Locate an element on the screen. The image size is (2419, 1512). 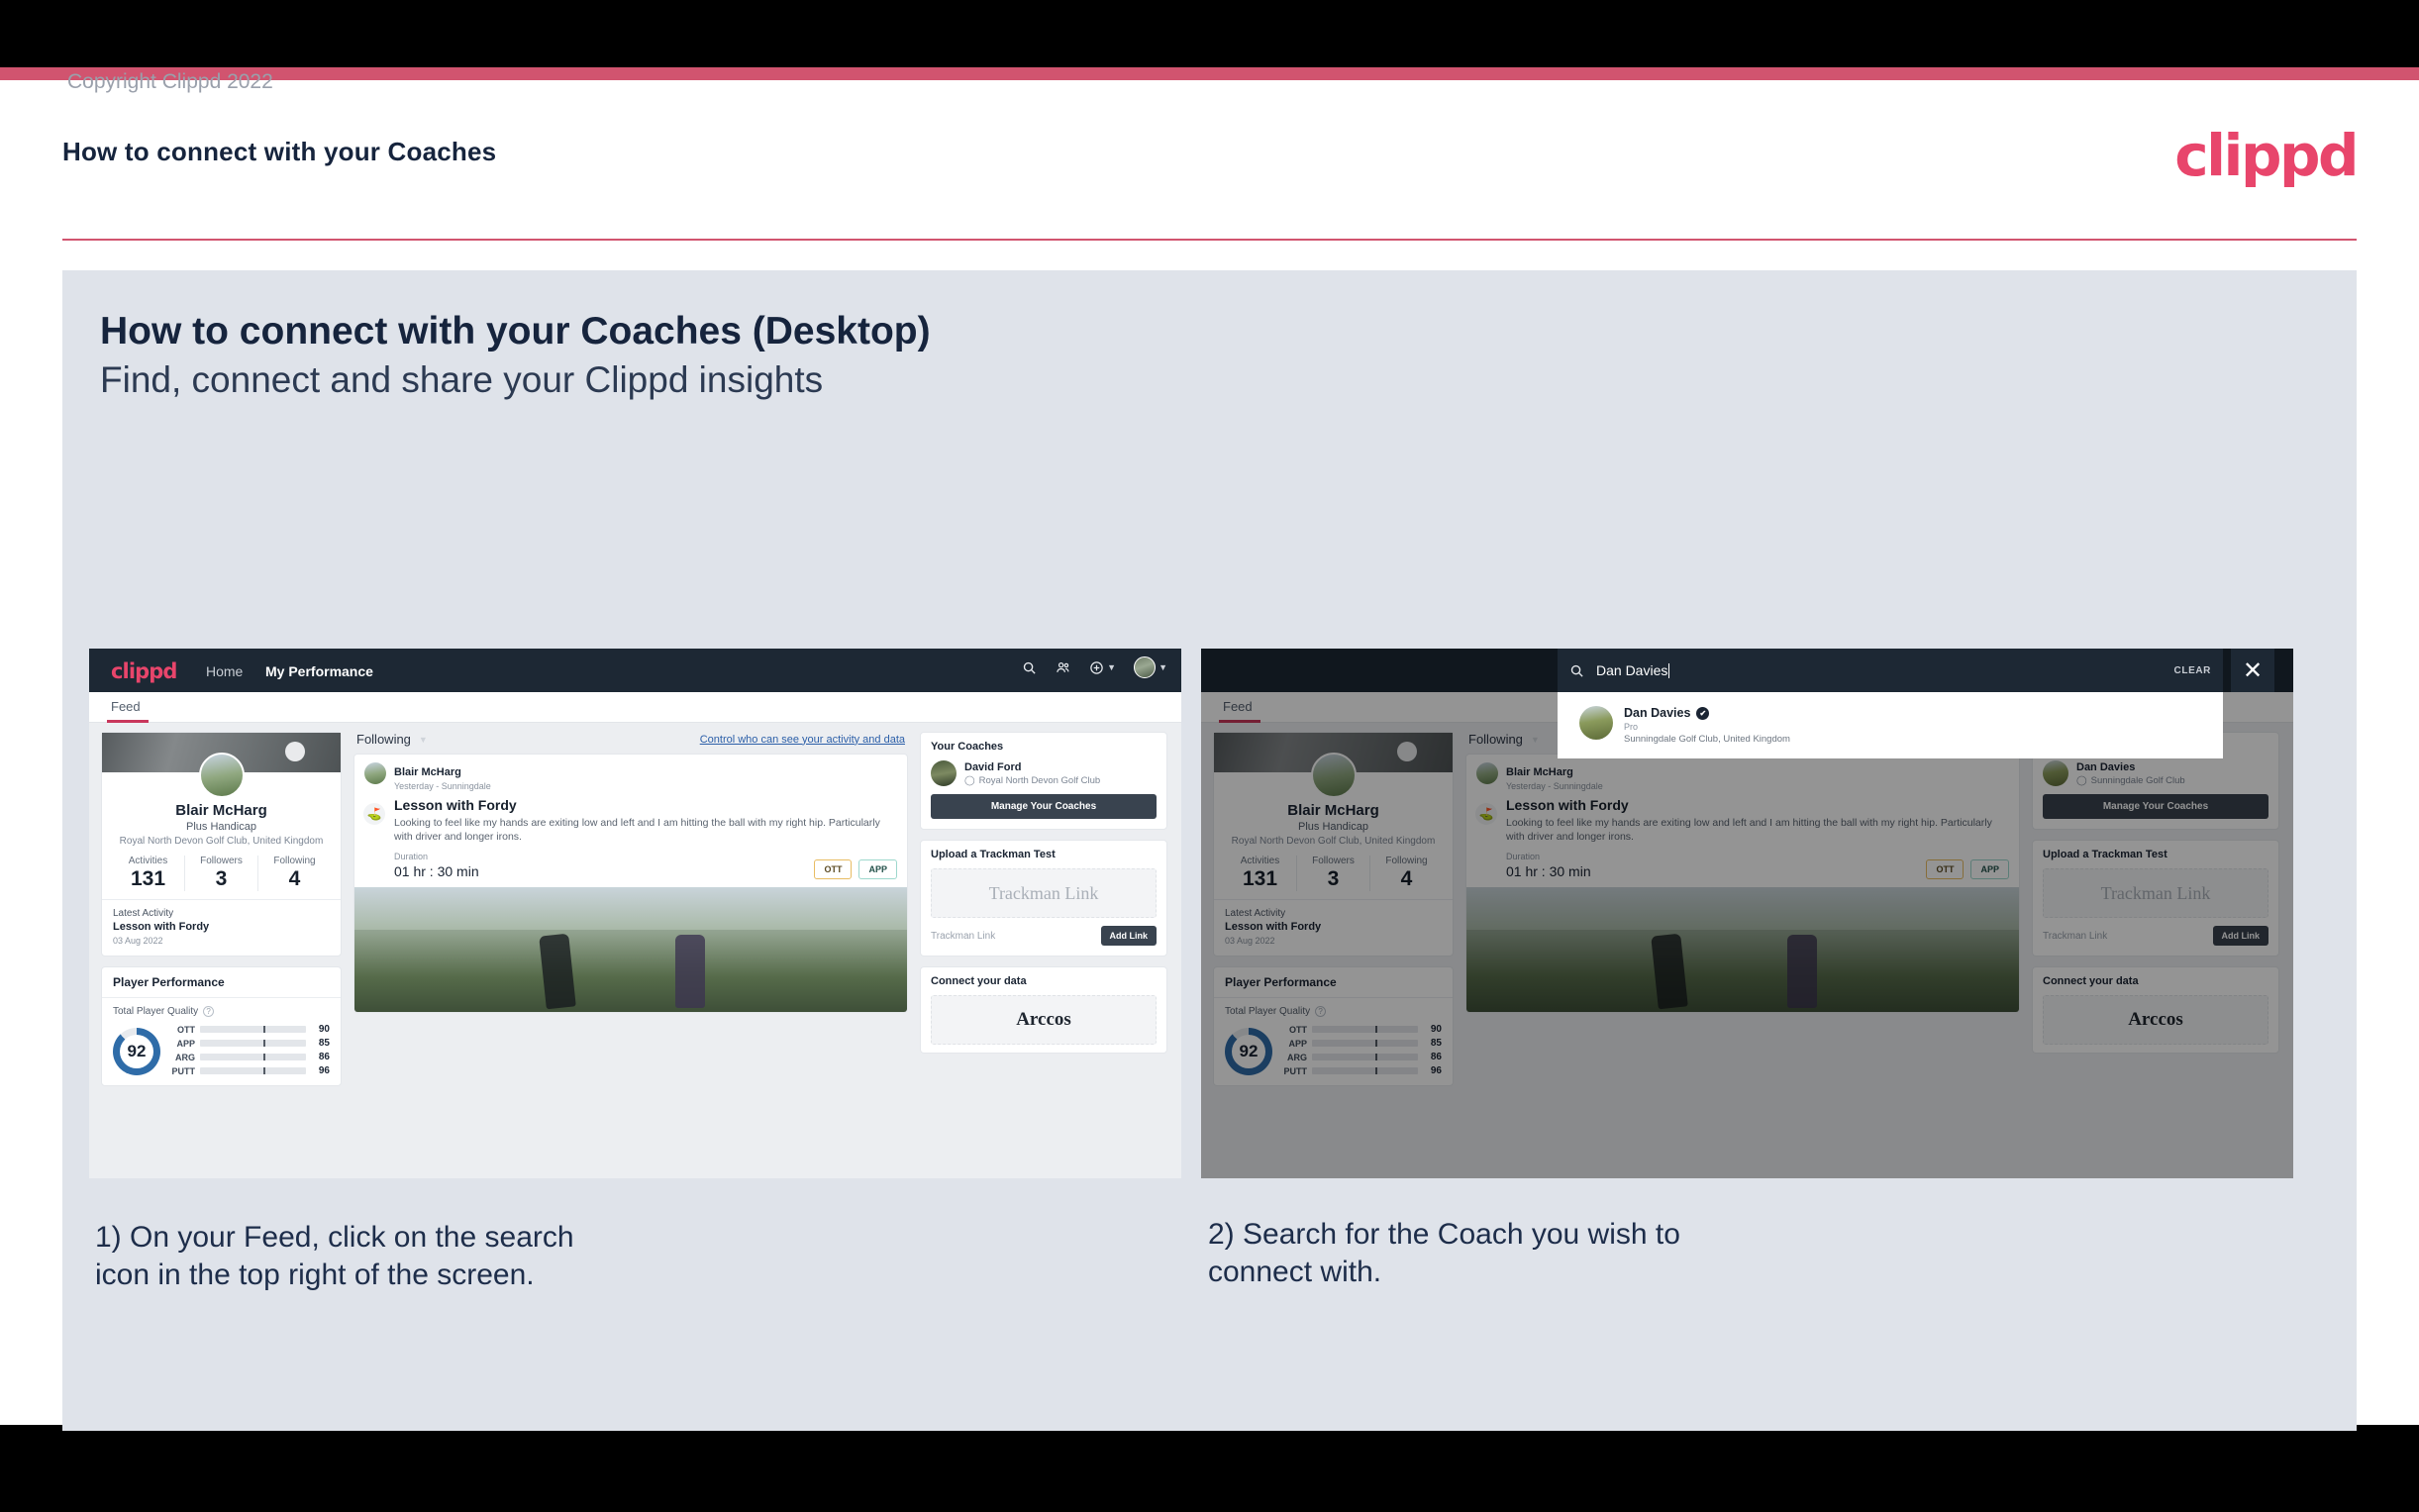
accent-rule is located at coordinates (1209, 73).